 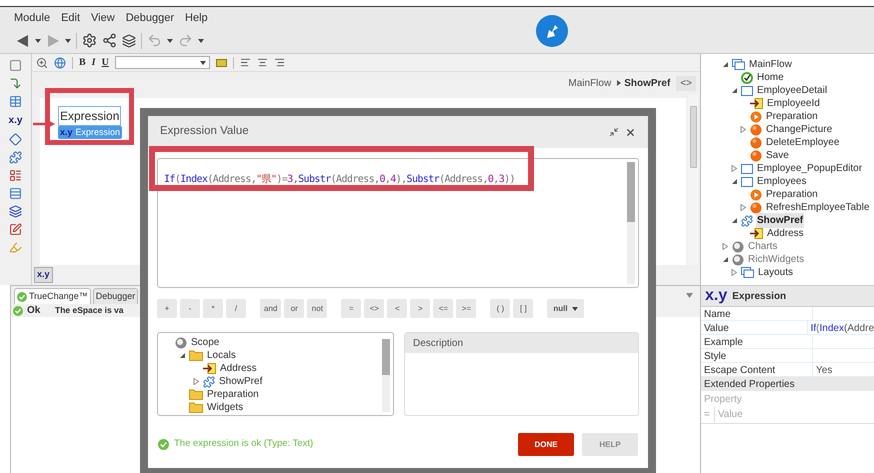 What do you see at coordinates (221, 355) in the screenshot?
I see `tree-item: Locals` at bounding box center [221, 355].